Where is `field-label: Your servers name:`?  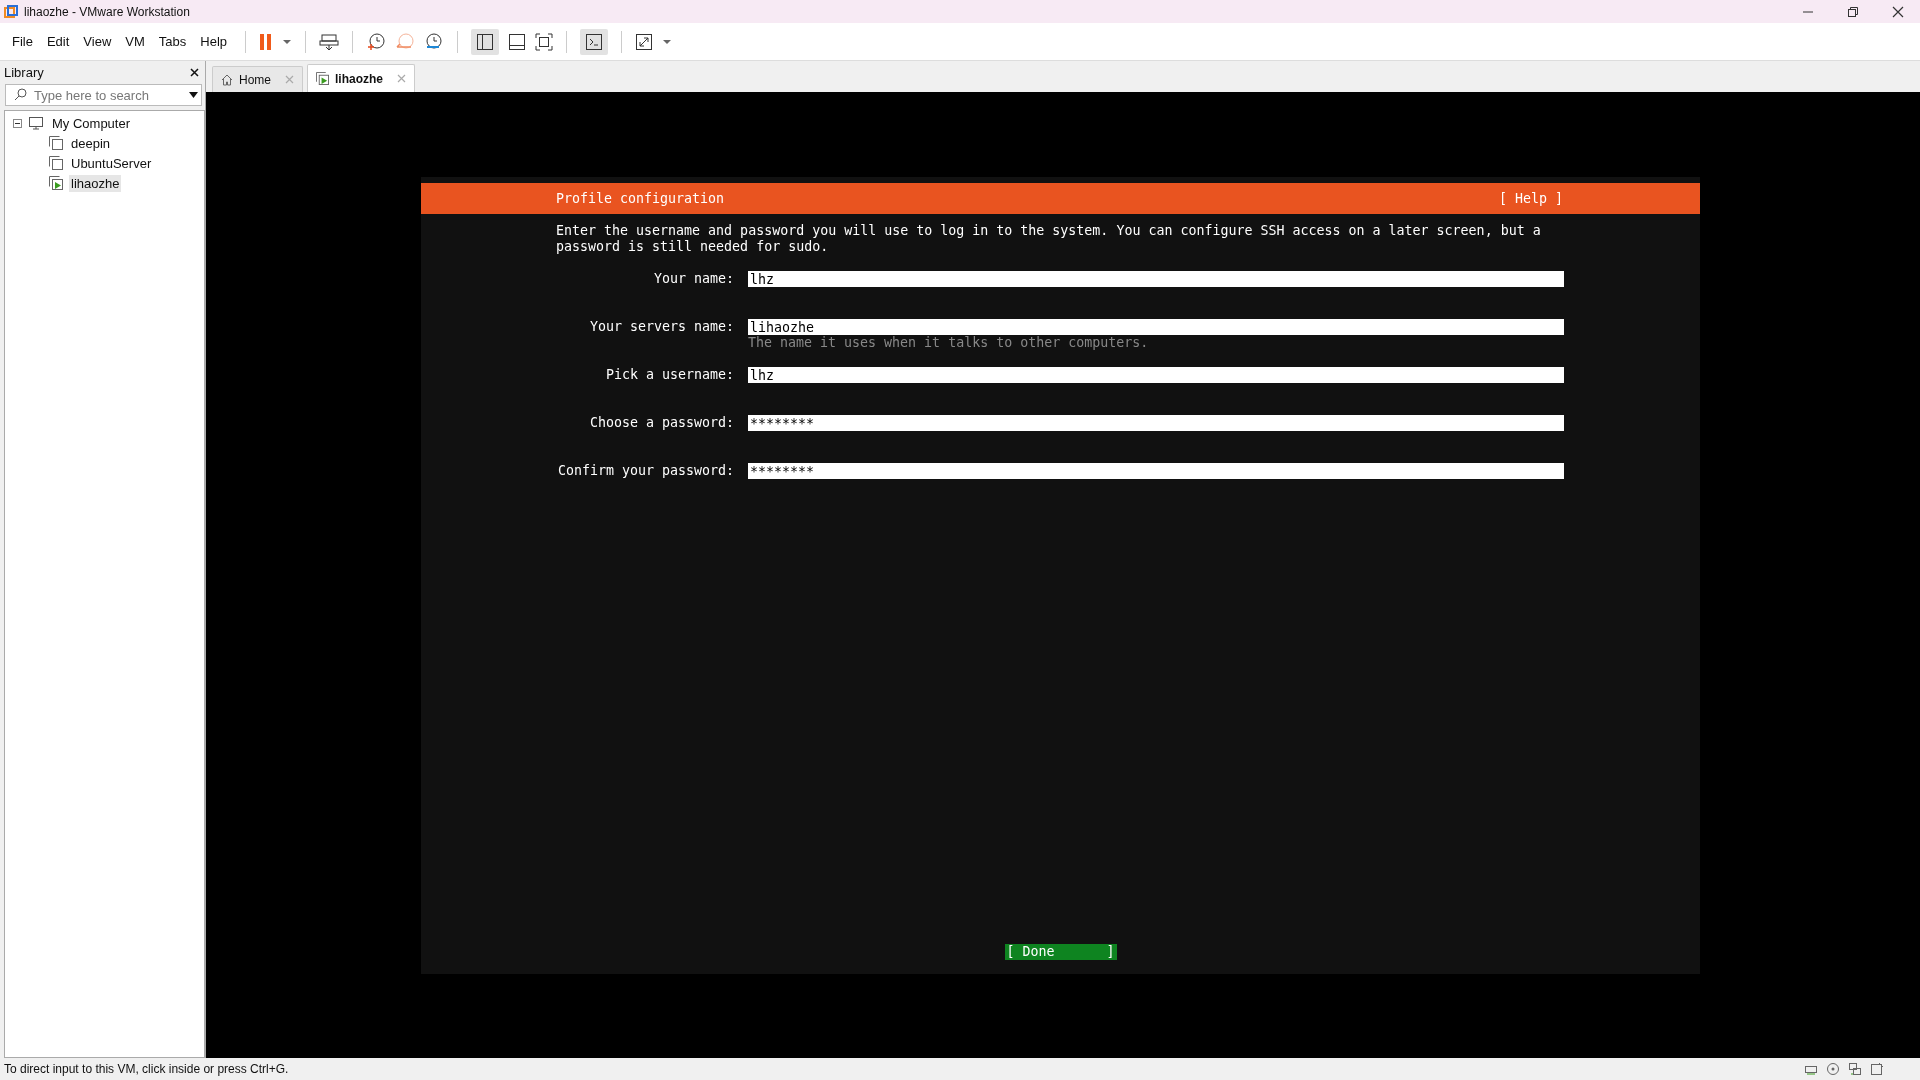 field-label: Your servers name: is located at coordinates (661, 327).